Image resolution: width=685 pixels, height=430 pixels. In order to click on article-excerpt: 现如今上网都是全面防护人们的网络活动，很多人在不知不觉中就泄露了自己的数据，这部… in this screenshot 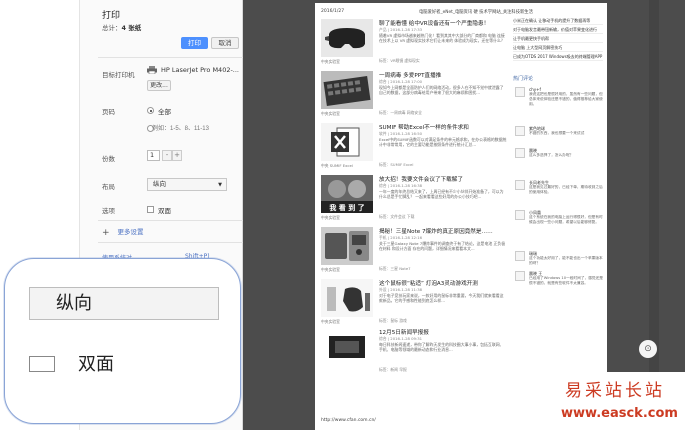, I will do `click(441, 90)`.